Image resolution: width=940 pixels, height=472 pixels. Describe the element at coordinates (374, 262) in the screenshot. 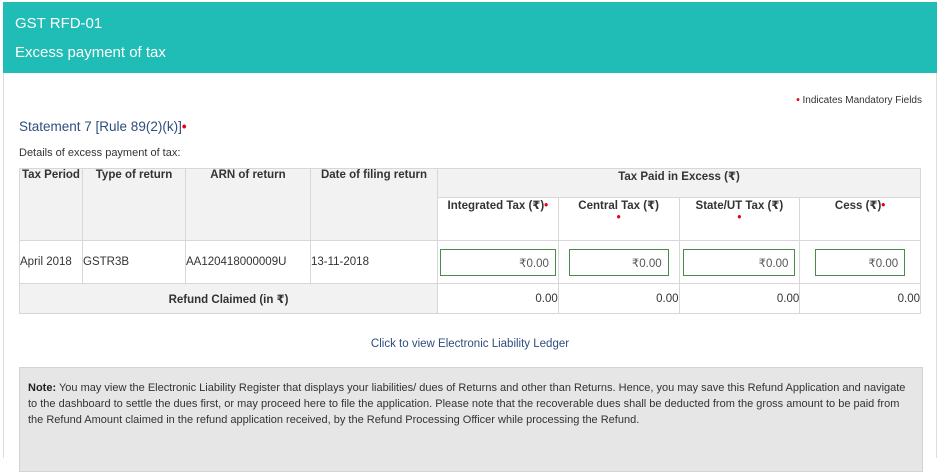

I see `cell-date-of-filing: 13-11-2018` at that location.